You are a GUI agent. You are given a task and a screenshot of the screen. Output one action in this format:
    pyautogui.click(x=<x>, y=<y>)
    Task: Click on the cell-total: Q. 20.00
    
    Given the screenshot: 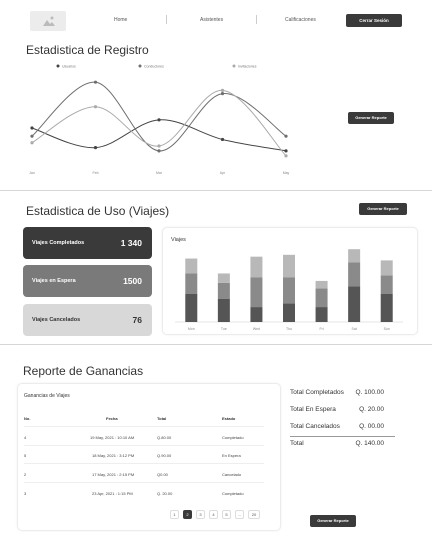 What is the action you would take?
    pyautogui.click(x=165, y=493)
    